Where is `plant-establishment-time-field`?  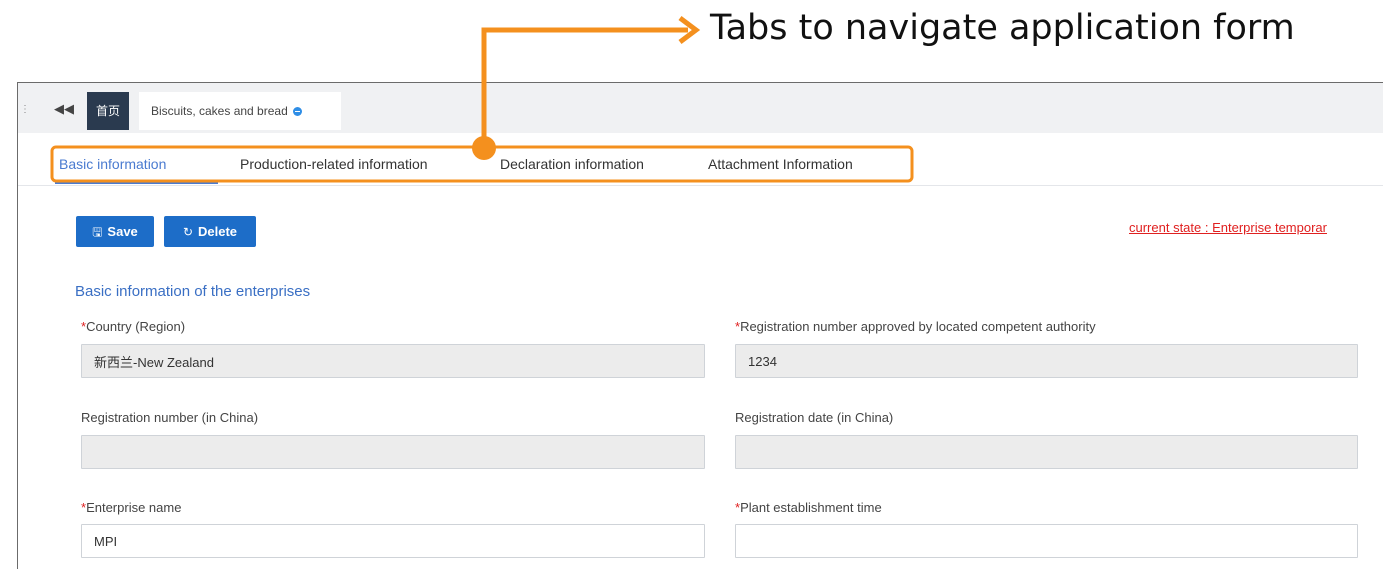
plant-establishment-time-field is located at coordinates (1046, 541).